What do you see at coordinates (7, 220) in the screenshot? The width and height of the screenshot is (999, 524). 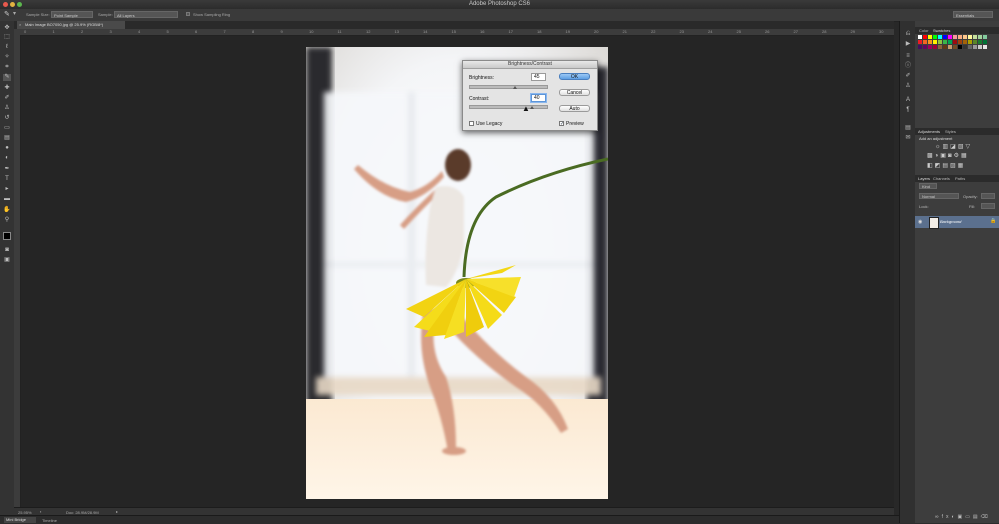 I see `zoom-tool-icon: ⚲` at bounding box center [7, 220].